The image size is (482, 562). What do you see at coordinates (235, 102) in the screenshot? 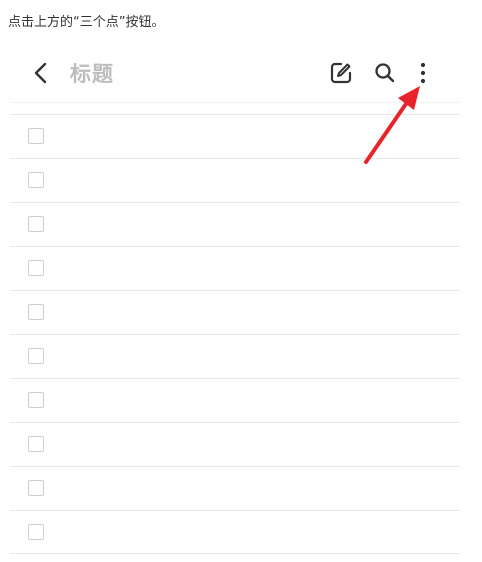
I see `header-divider` at bounding box center [235, 102].